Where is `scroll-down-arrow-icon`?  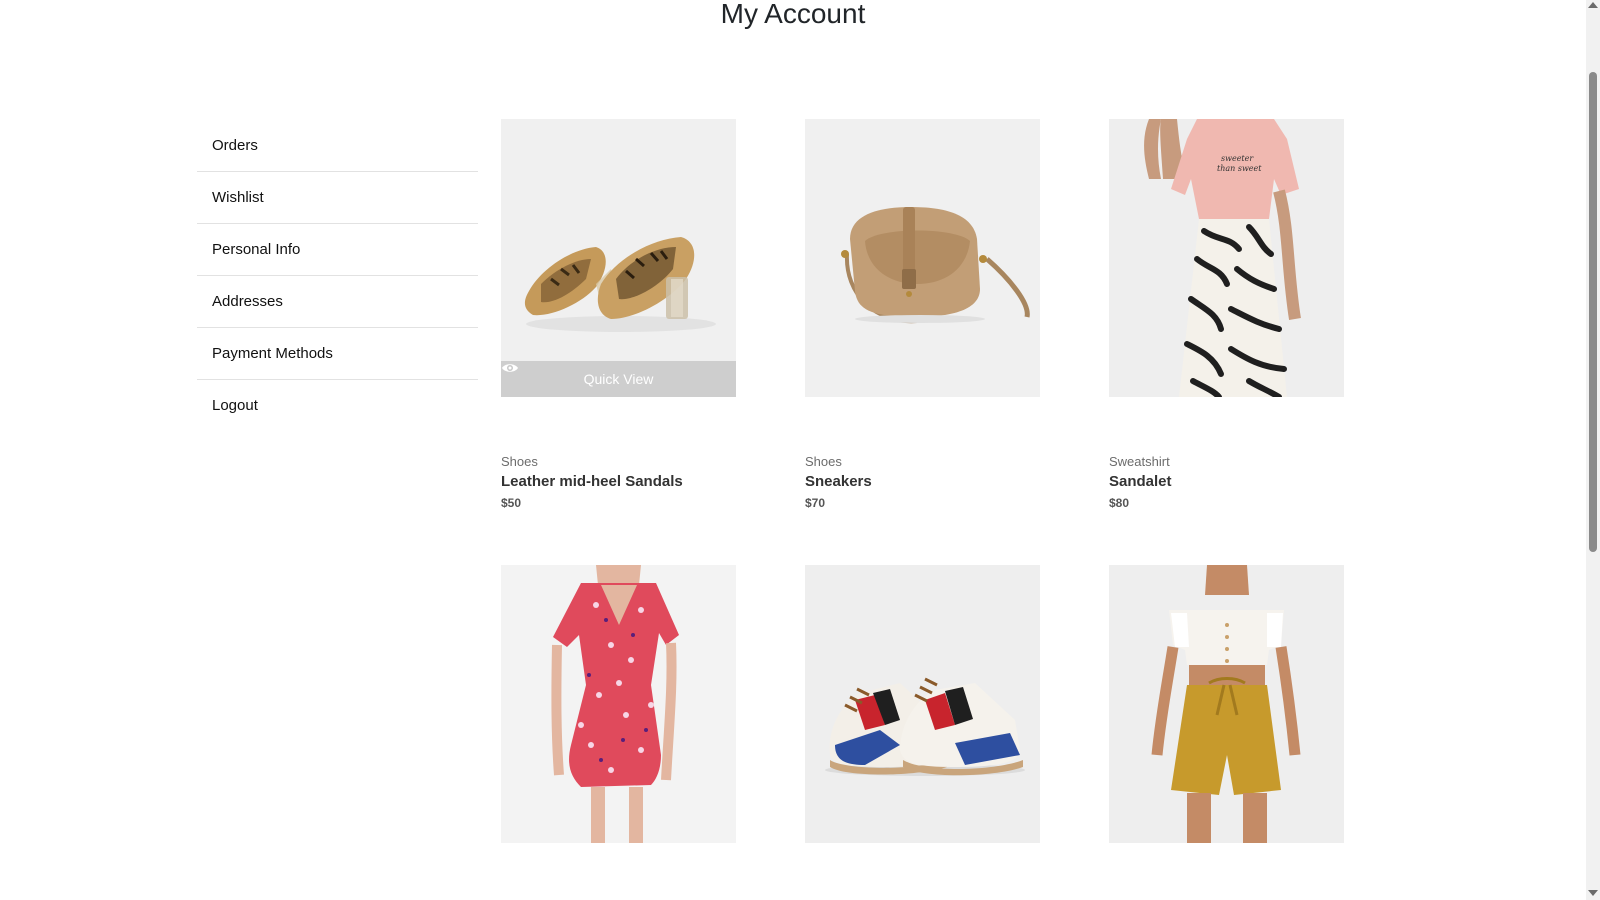 scroll-down-arrow-icon is located at coordinates (1593, 893).